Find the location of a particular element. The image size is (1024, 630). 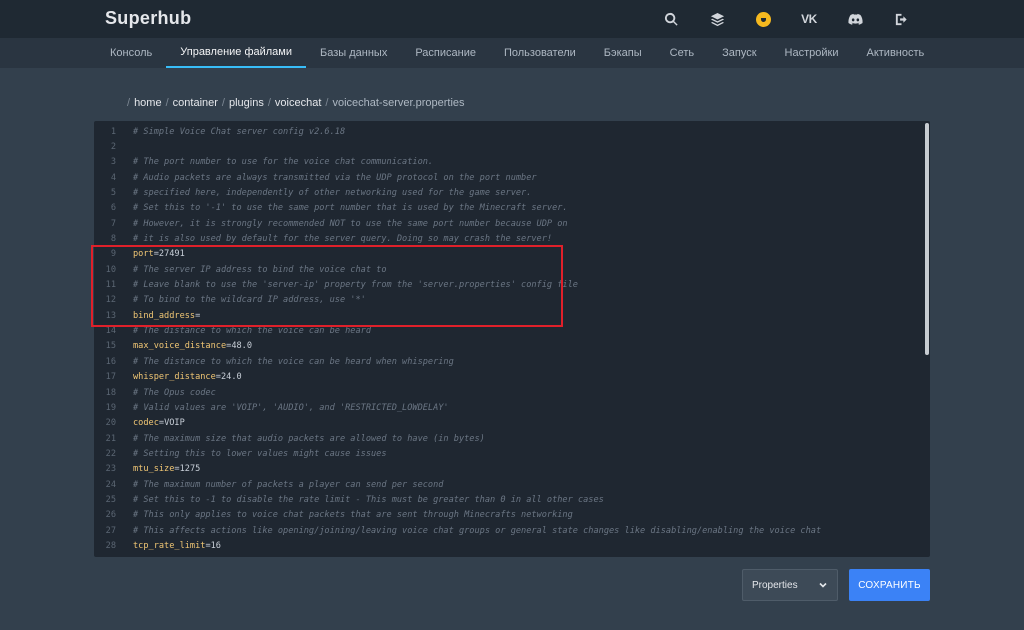

line-number: 13 is located at coordinates (110, 315).